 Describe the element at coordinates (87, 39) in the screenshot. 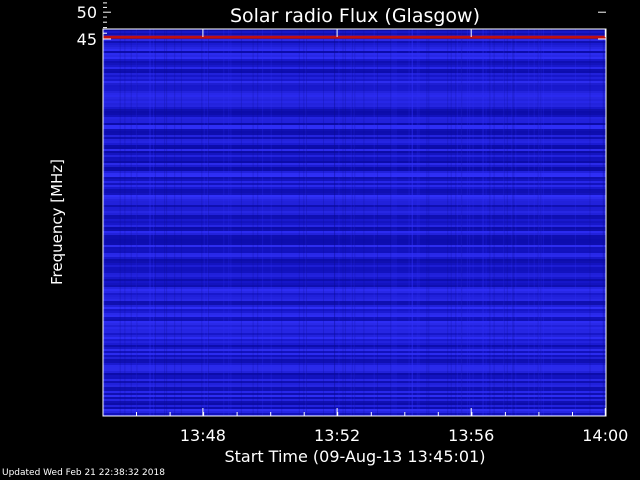

I see `y-tick-label: 45` at that location.